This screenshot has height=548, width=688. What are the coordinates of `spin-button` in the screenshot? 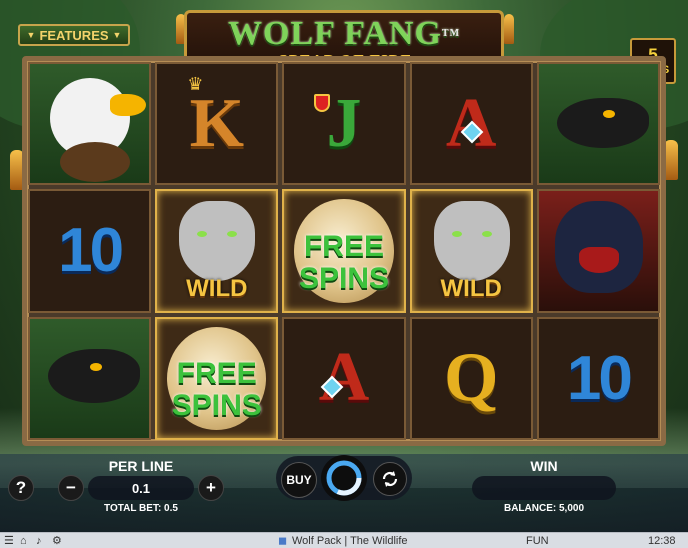 It's located at (344, 478).